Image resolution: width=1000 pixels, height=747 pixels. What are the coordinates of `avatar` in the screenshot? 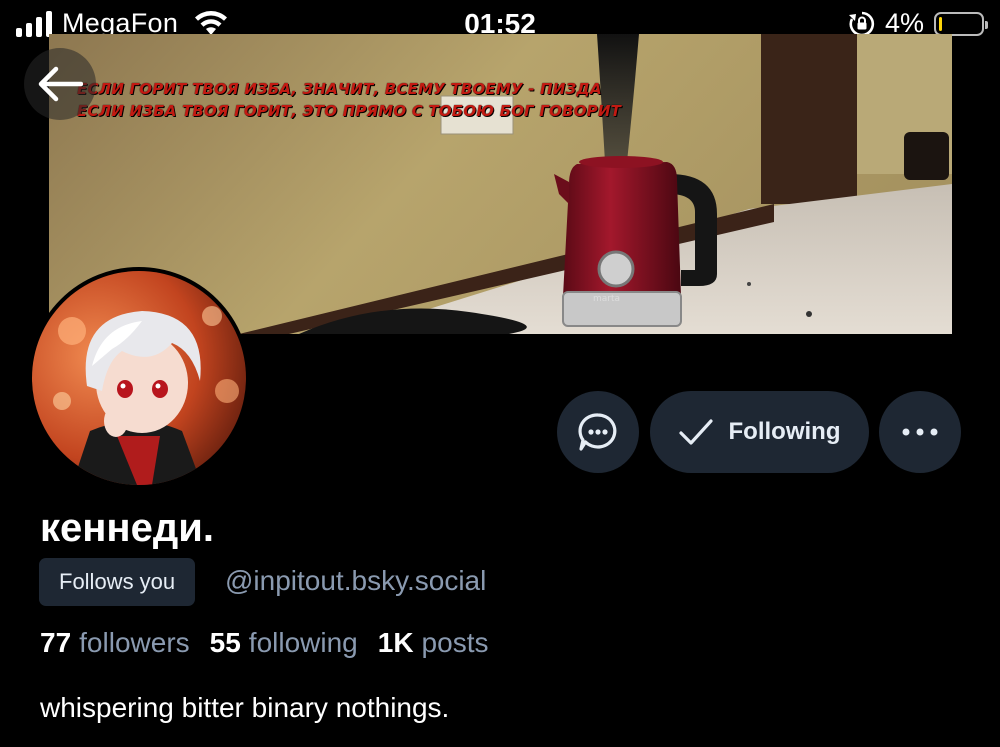 It's located at (139, 378).